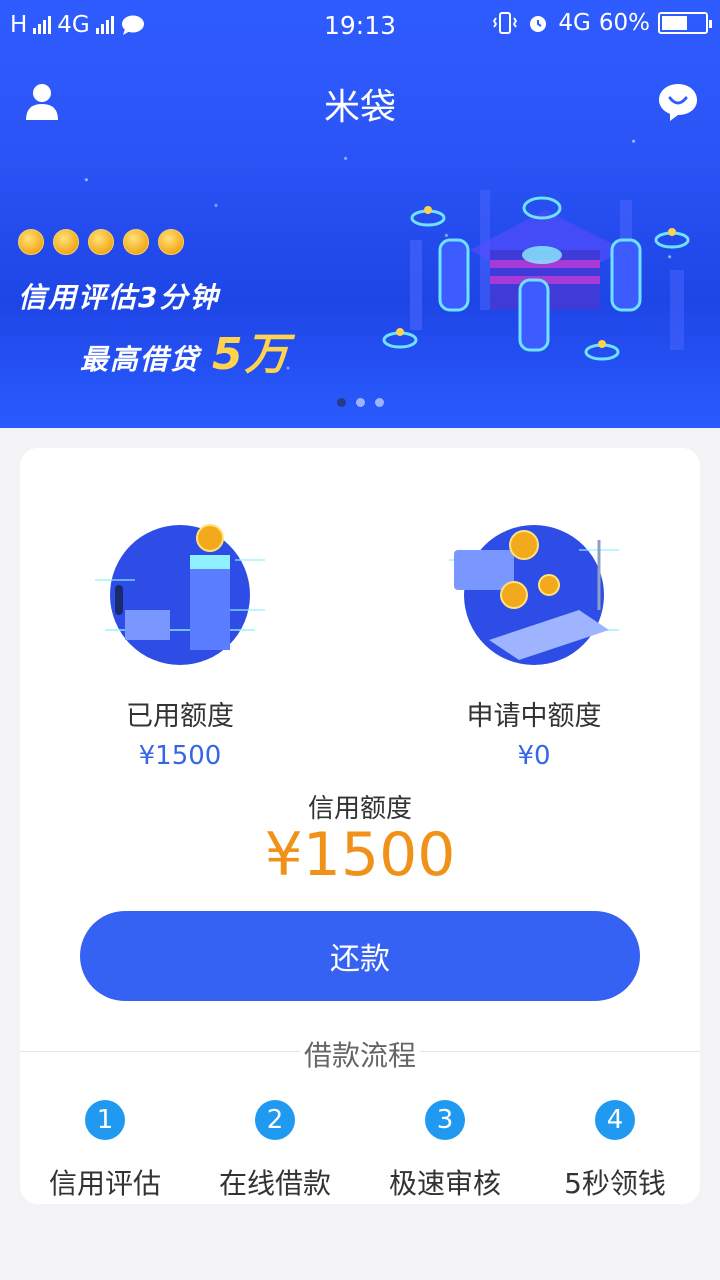 This screenshot has width=720, height=1280. What do you see at coordinates (360, 956) in the screenshot?
I see `repay-button: 还款` at bounding box center [360, 956].